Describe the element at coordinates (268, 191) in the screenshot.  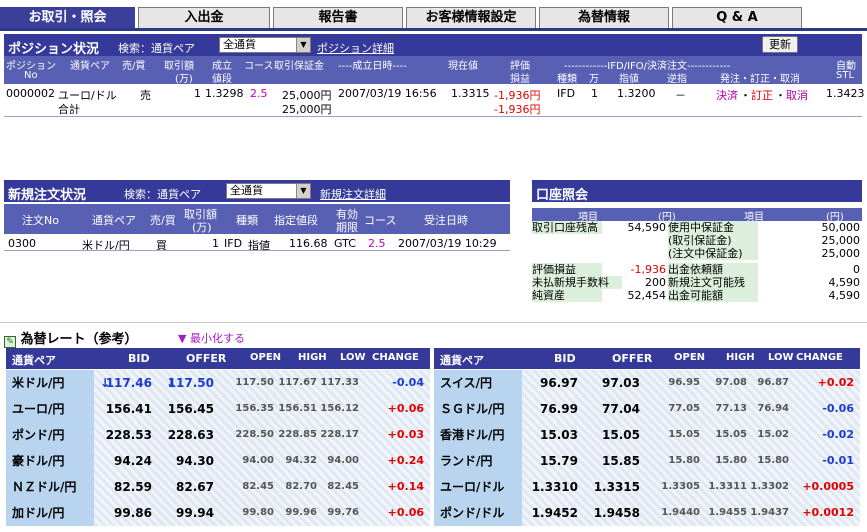
I see `new-order-currency-select: 全通貨 ▼` at that location.